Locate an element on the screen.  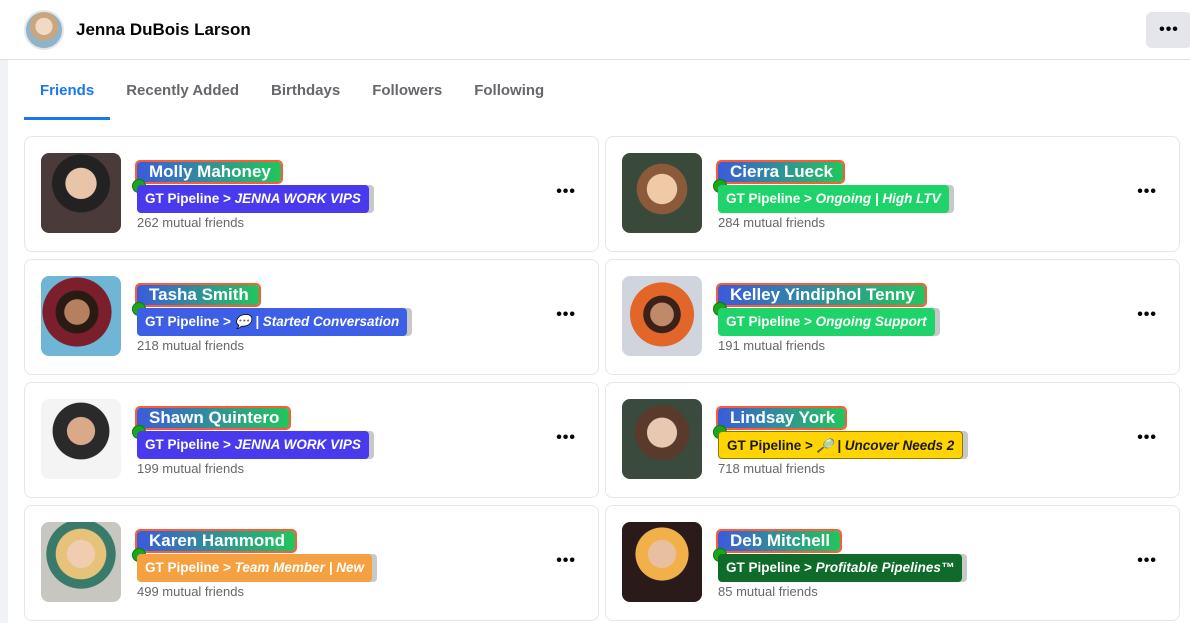
pipeline-tag: GT Pipeline > Profitable Pipelines™ is located at coordinates (840, 568).